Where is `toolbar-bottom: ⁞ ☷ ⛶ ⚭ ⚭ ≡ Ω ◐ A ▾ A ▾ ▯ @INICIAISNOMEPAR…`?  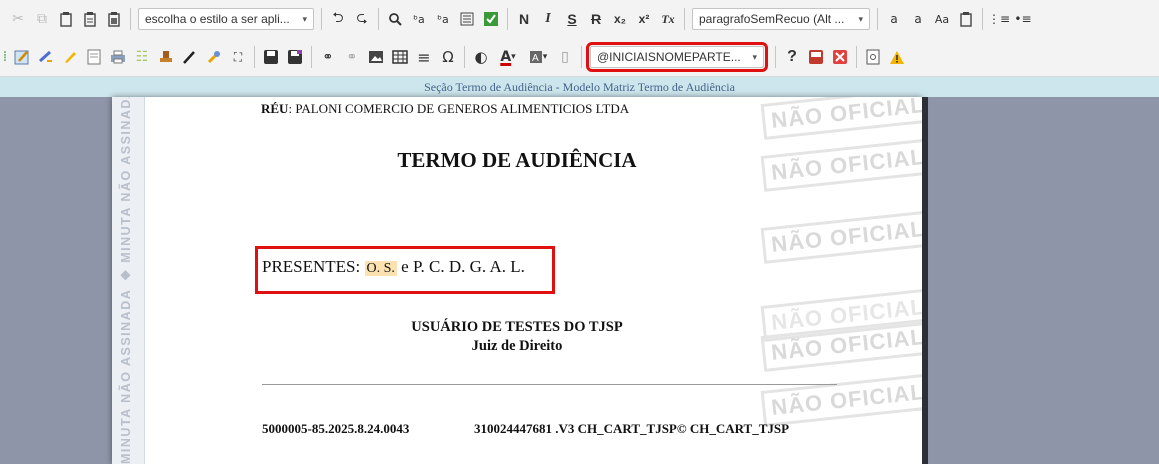
toolbar-bottom: ⁞ ☷ ⛶ ⚭ ⚭ ≡ Ω ◐ A ▾ A ▾ ▯ @INICIAISNOMEPAR… is located at coordinates (579, 57).